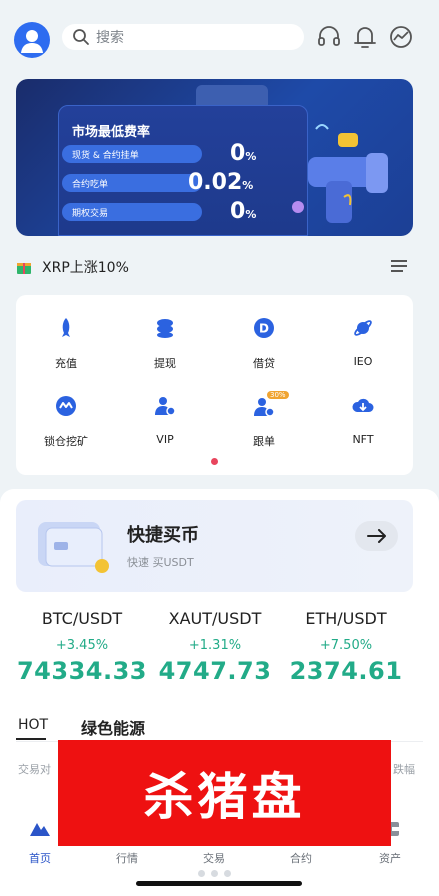 The height and width of the screenshot is (896, 439). What do you see at coordinates (24, 268) in the screenshot?
I see `gift-icon` at bounding box center [24, 268].